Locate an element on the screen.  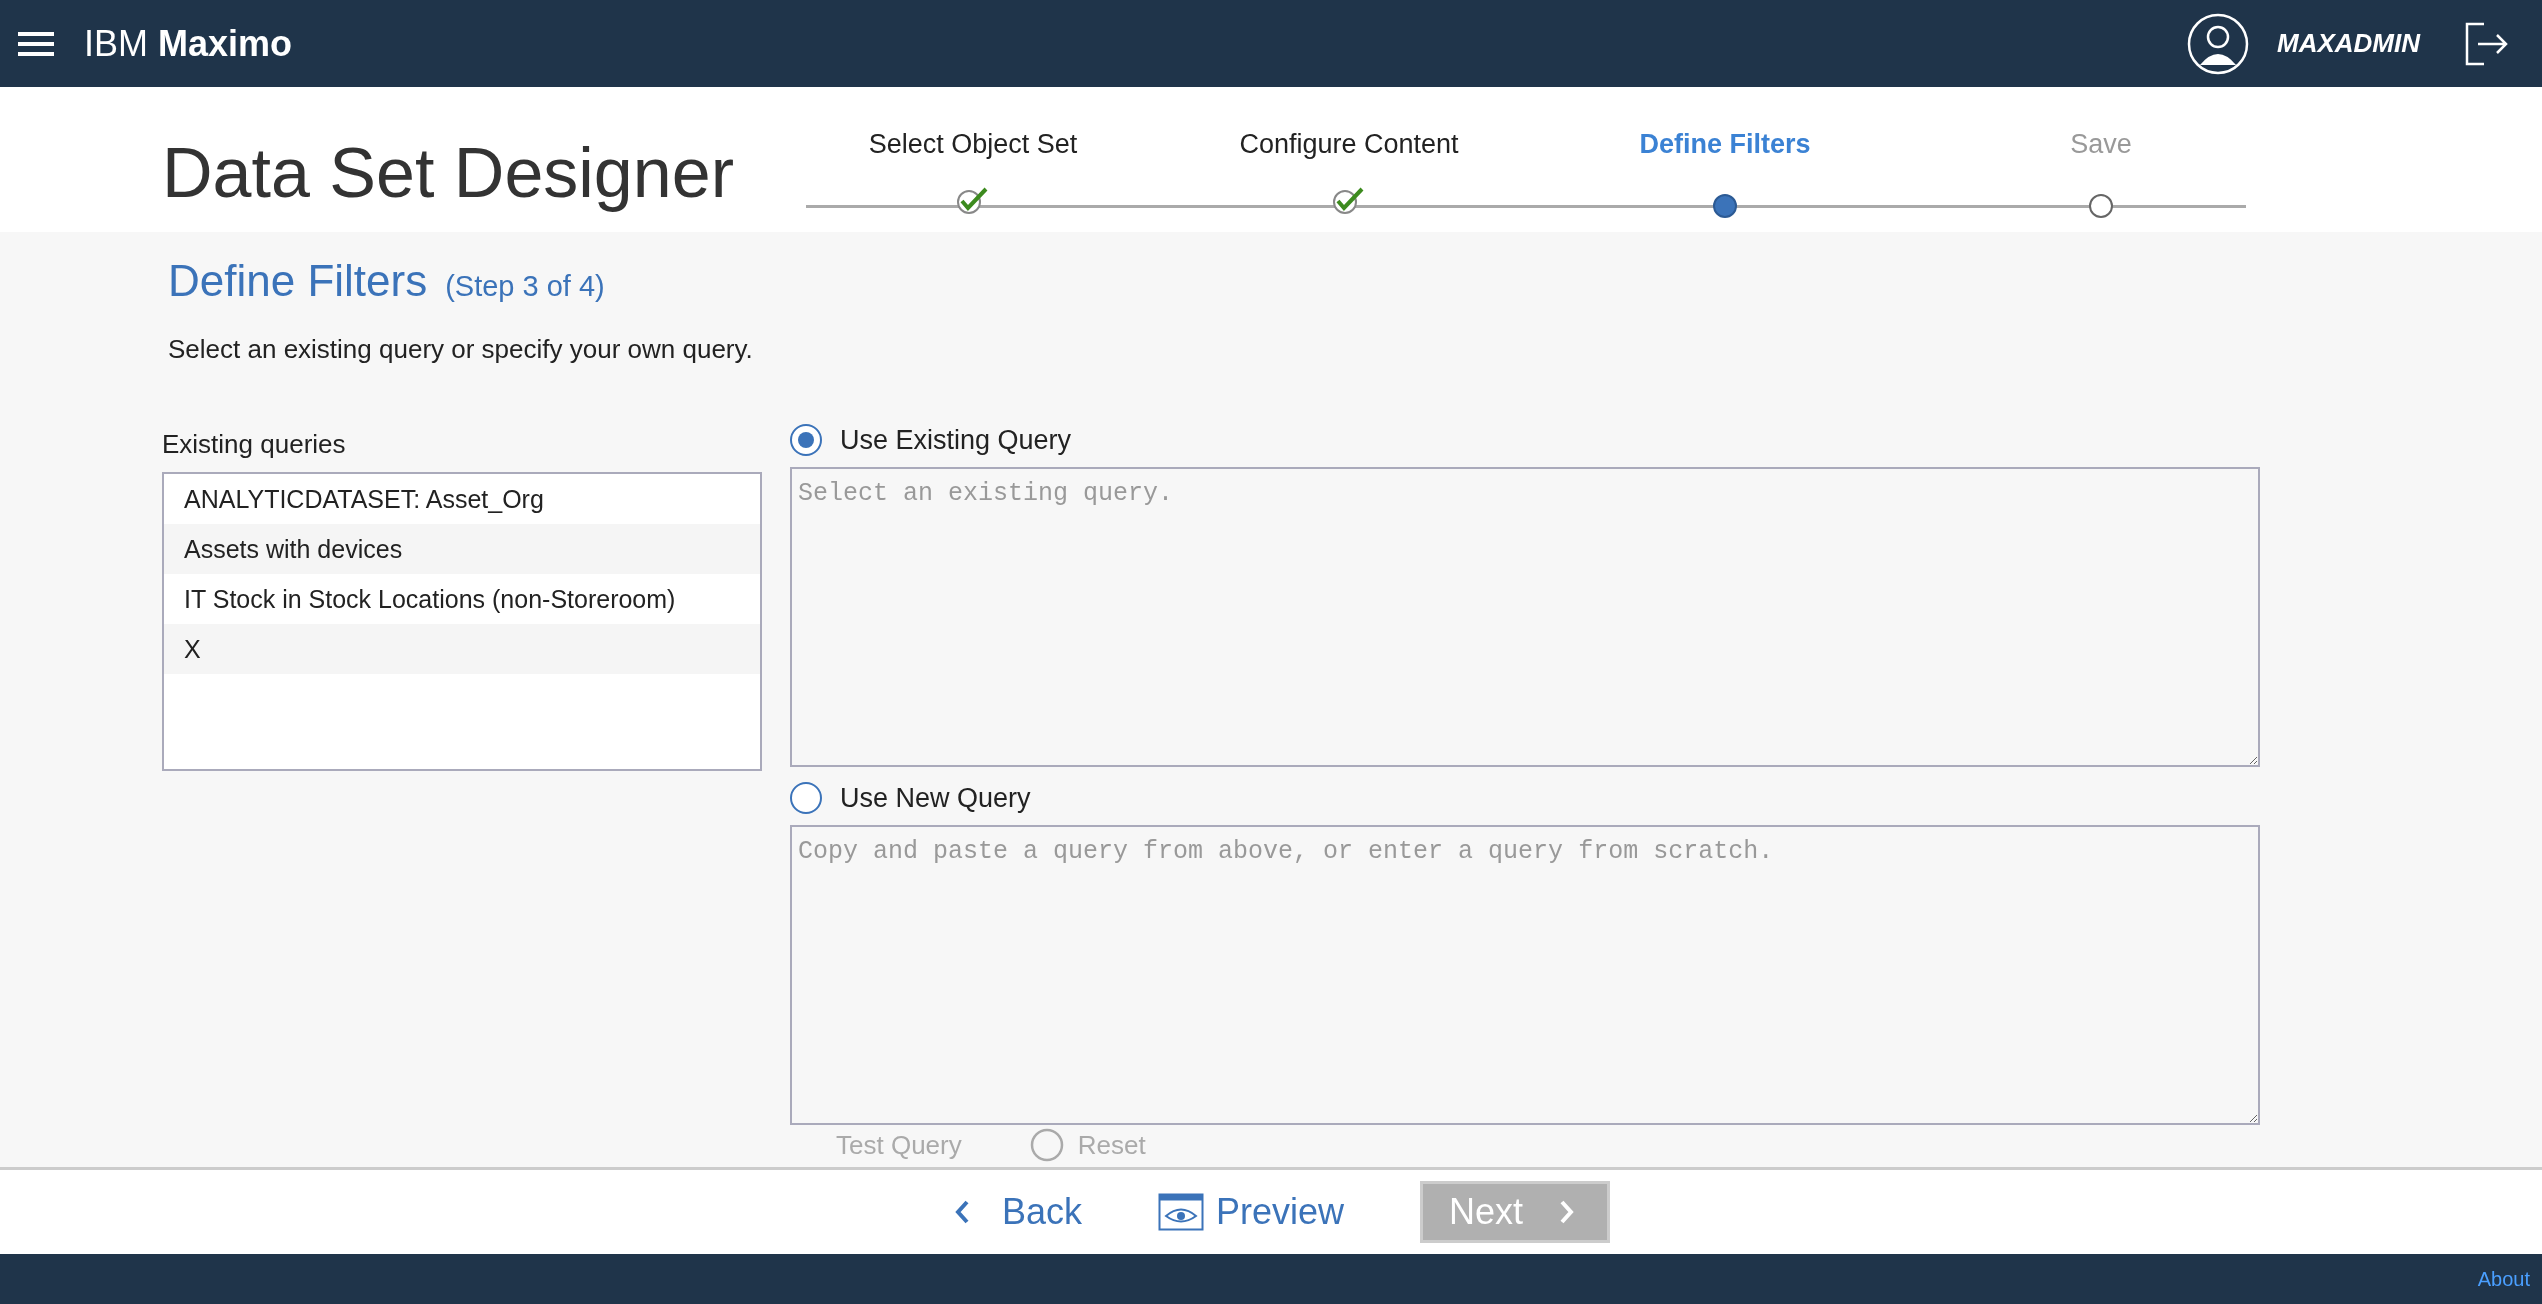
page-title: Data Set Designer is located at coordinates (448, 172).